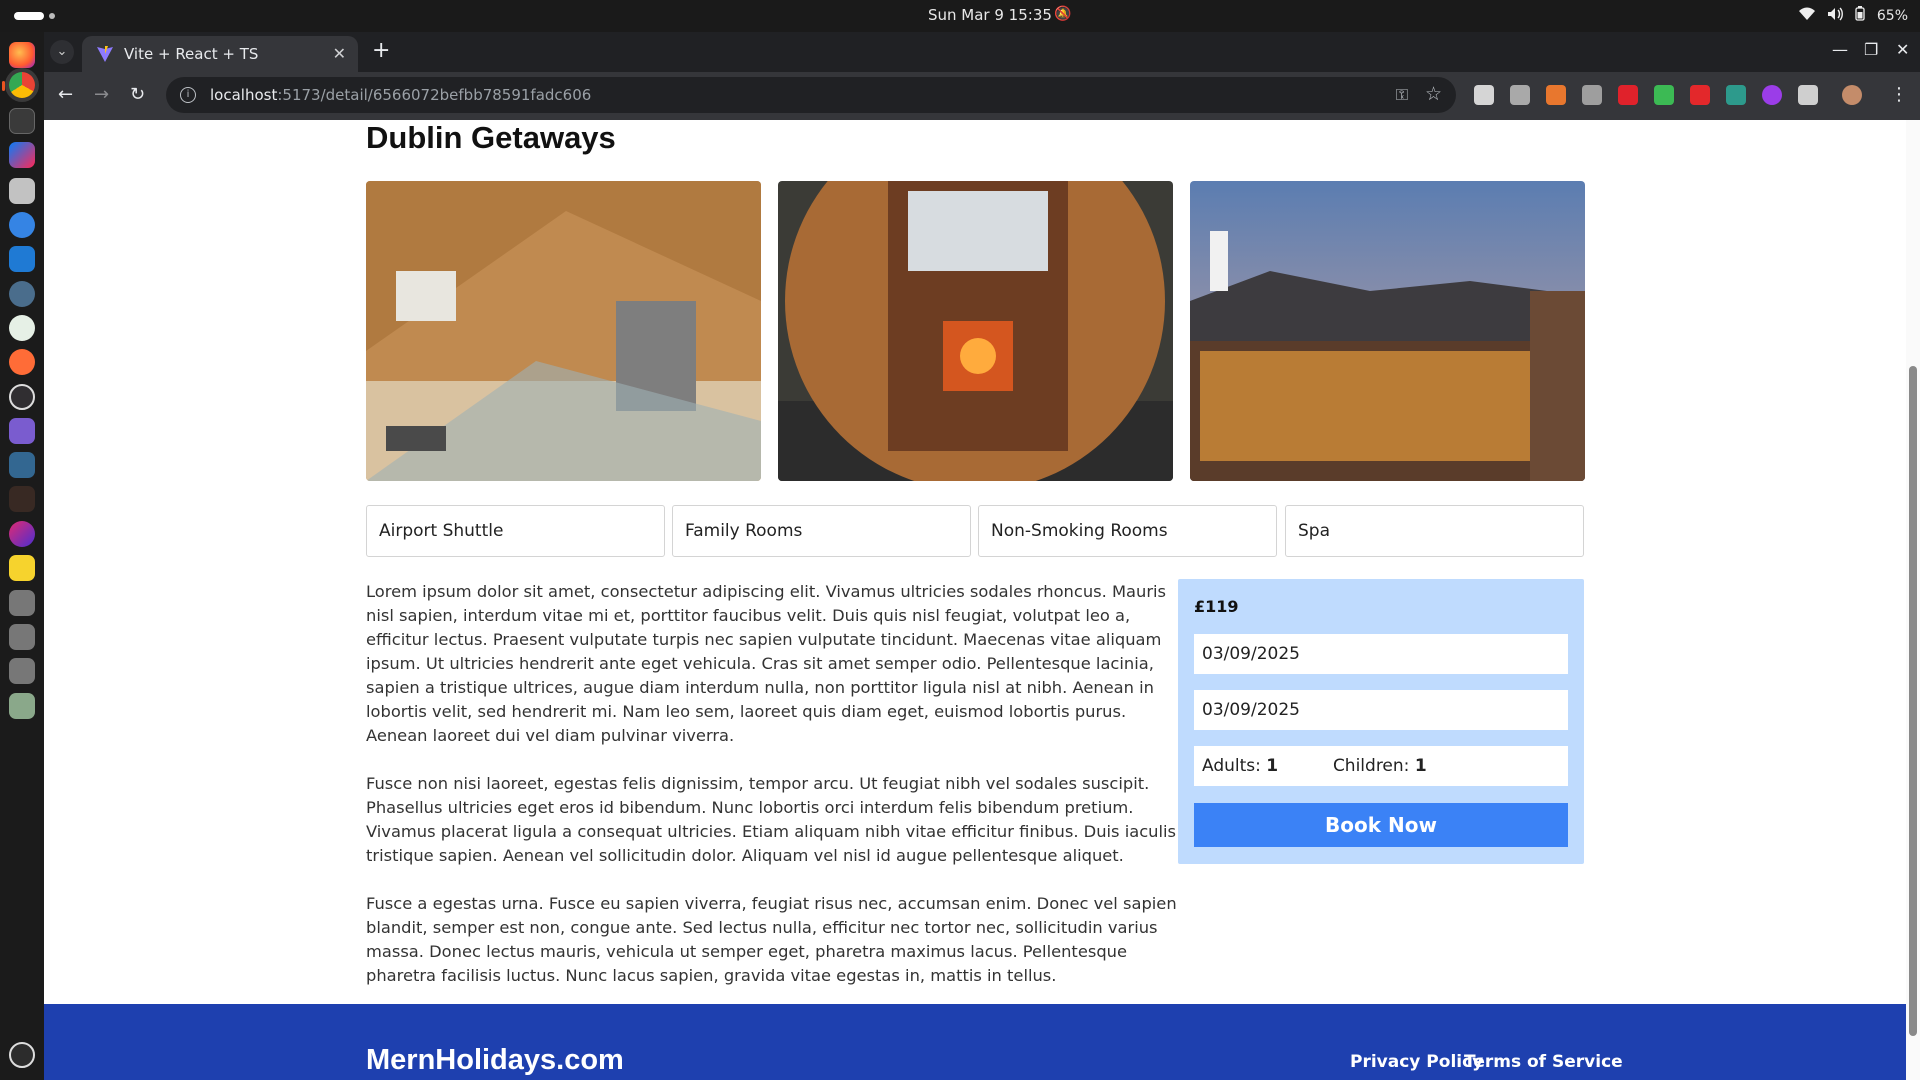 The image size is (1920, 1080). I want to click on volume-icon, so click(1835, 16).